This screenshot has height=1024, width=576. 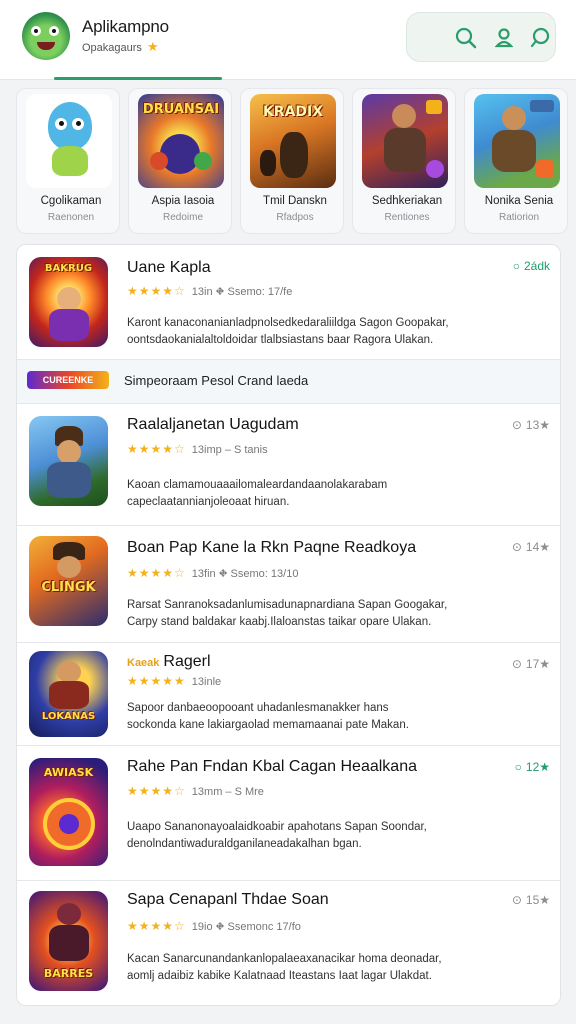 What do you see at coordinates (143, 663) in the screenshot?
I see `title-prefix: Kaeak` at bounding box center [143, 663].